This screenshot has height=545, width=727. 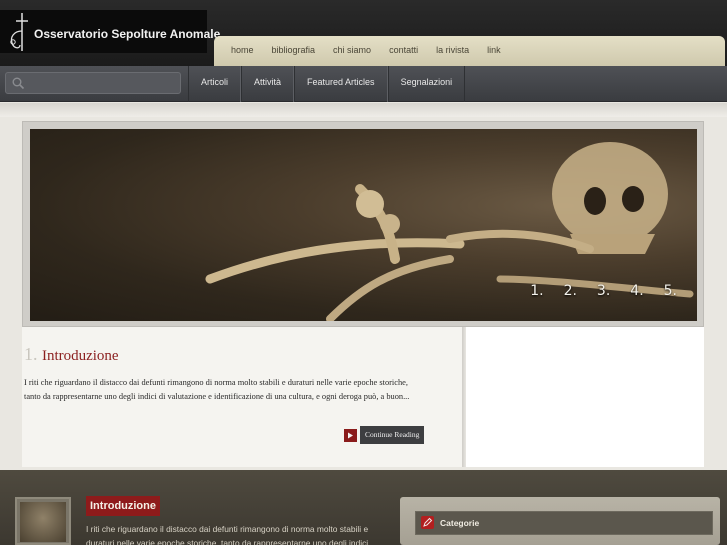 I want to click on site-title: Osservatorio Sepolture Anomale, so click(x=127, y=34).